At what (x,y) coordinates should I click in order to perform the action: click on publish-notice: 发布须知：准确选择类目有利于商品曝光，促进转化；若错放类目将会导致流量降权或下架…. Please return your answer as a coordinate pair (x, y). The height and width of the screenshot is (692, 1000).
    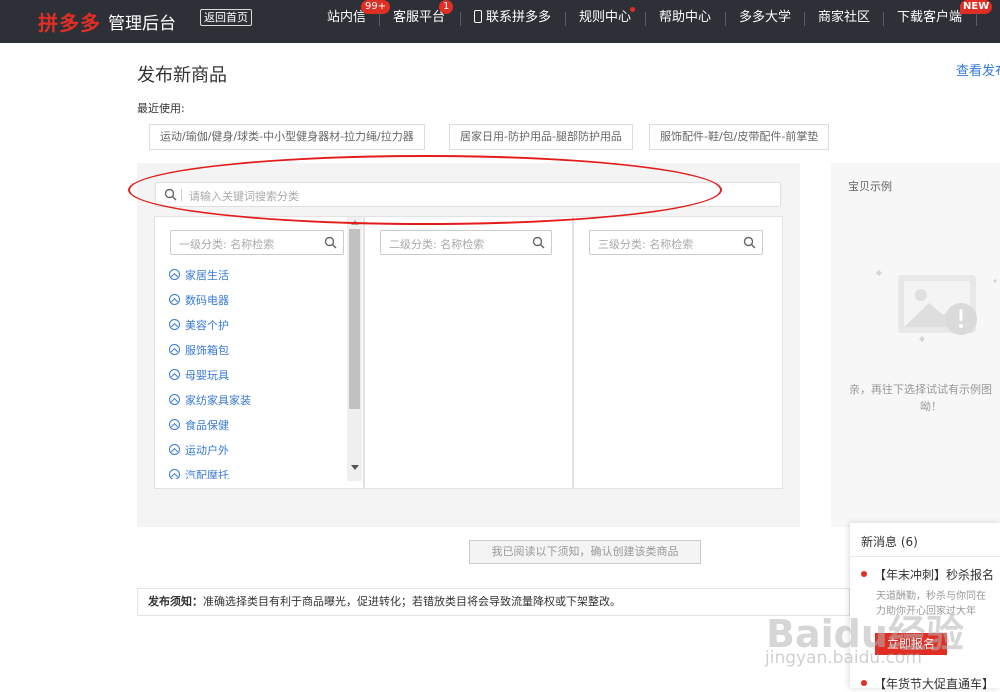
    Looking at the image, I should click on (493, 602).